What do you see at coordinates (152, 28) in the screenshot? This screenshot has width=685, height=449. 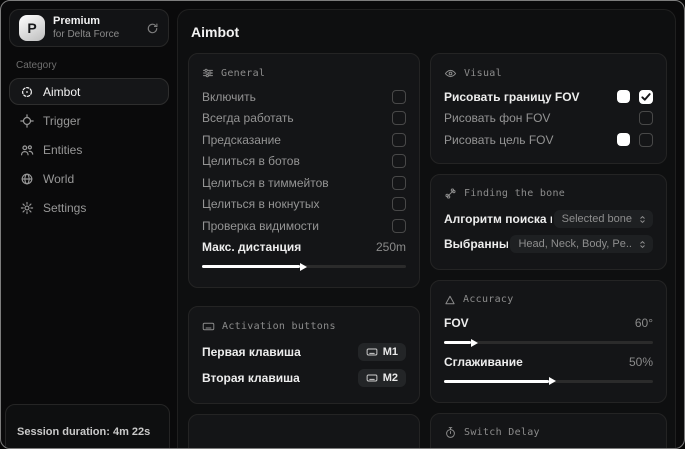 I see `sync-icon` at bounding box center [152, 28].